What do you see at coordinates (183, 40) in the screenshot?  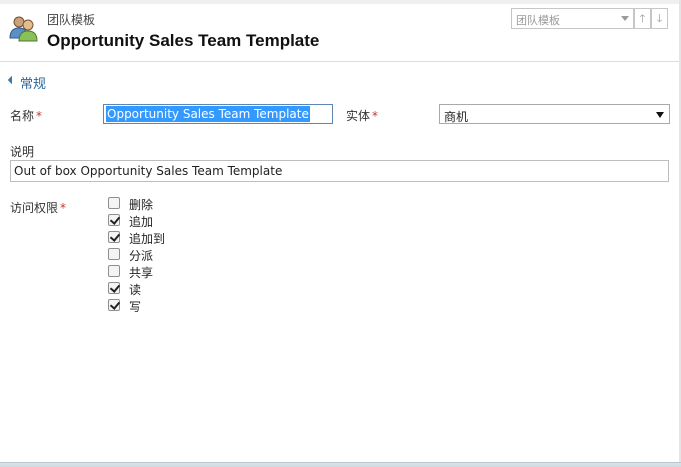 I see `record-title: Opportunity Sales Team Template` at bounding box center [183, 40].